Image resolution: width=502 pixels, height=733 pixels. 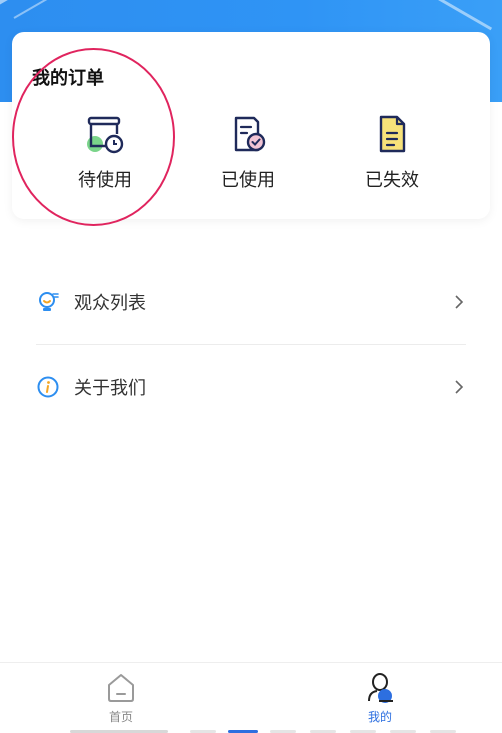 I want to click on profile-icon, so click(x=380, y=688).